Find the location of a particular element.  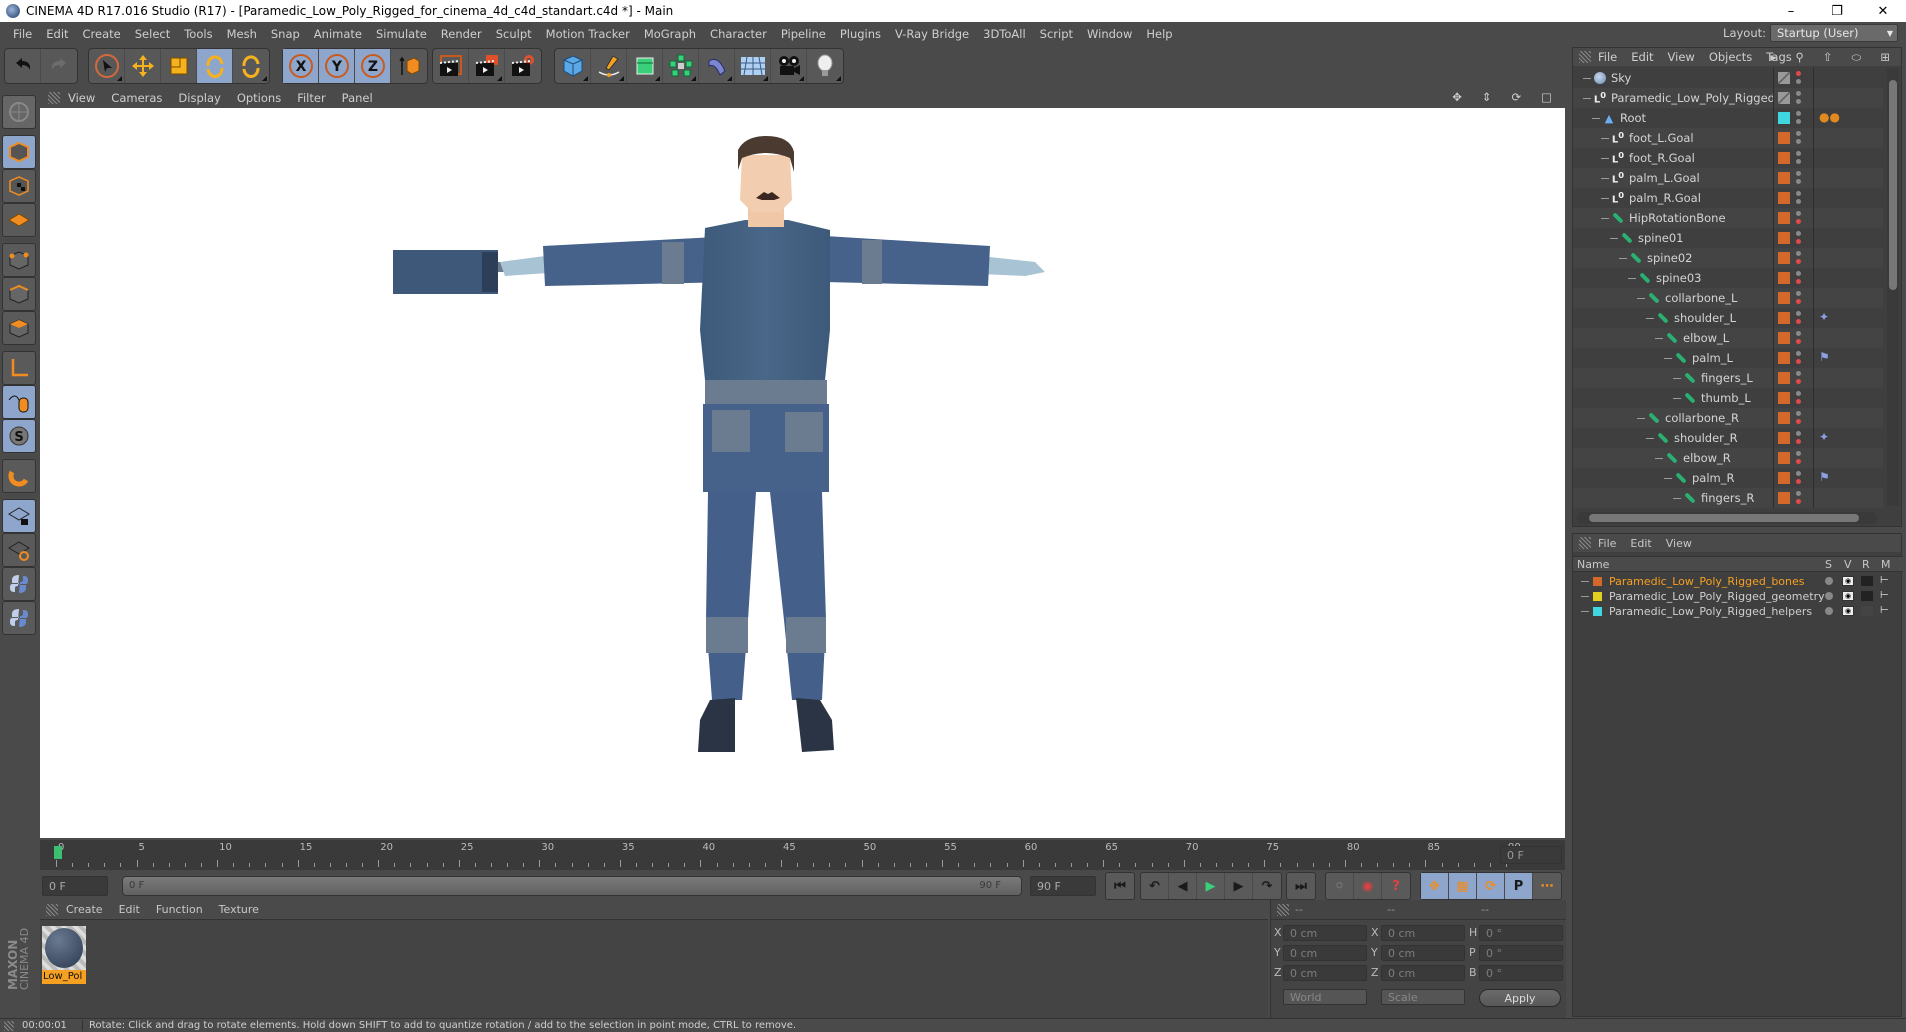

play-button: ▶ is located at coordinates (1211, 886).